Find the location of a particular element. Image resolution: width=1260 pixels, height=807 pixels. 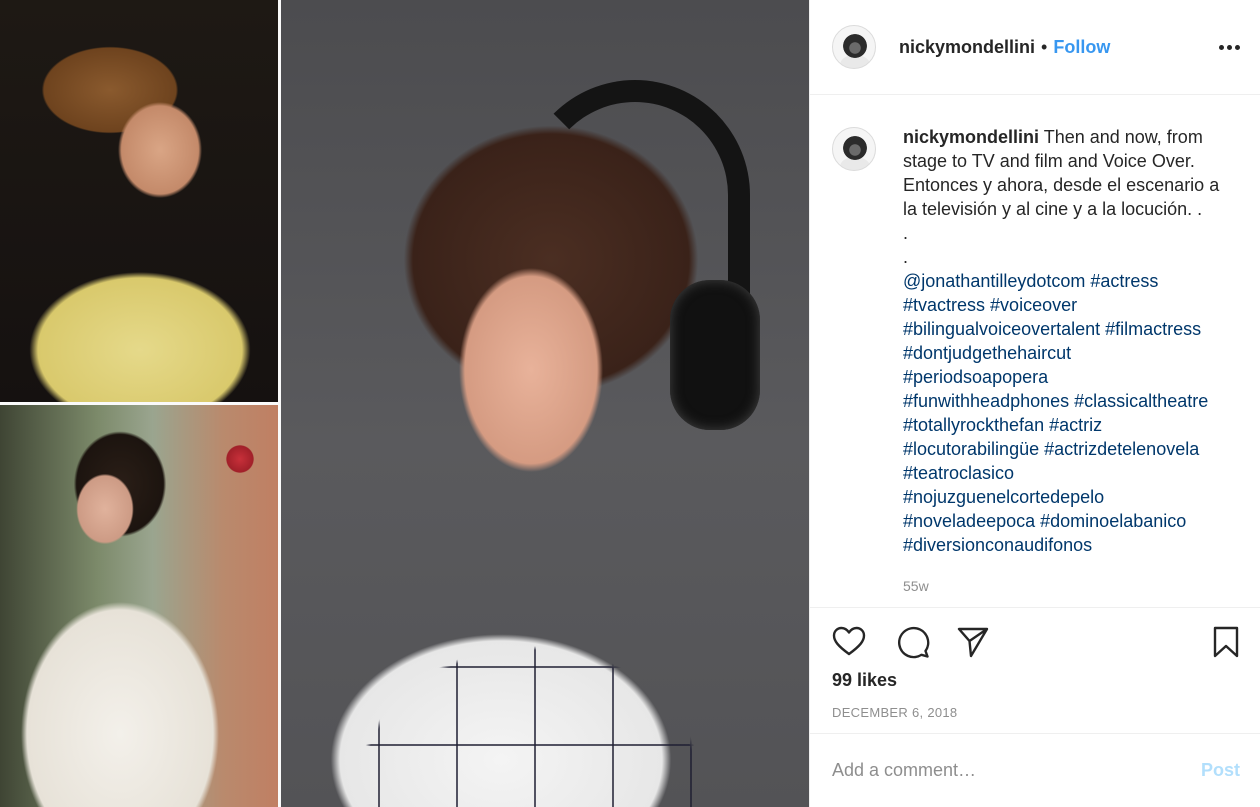

hashtag-line: #teatroclasico is located at coordinates (1068, 473).